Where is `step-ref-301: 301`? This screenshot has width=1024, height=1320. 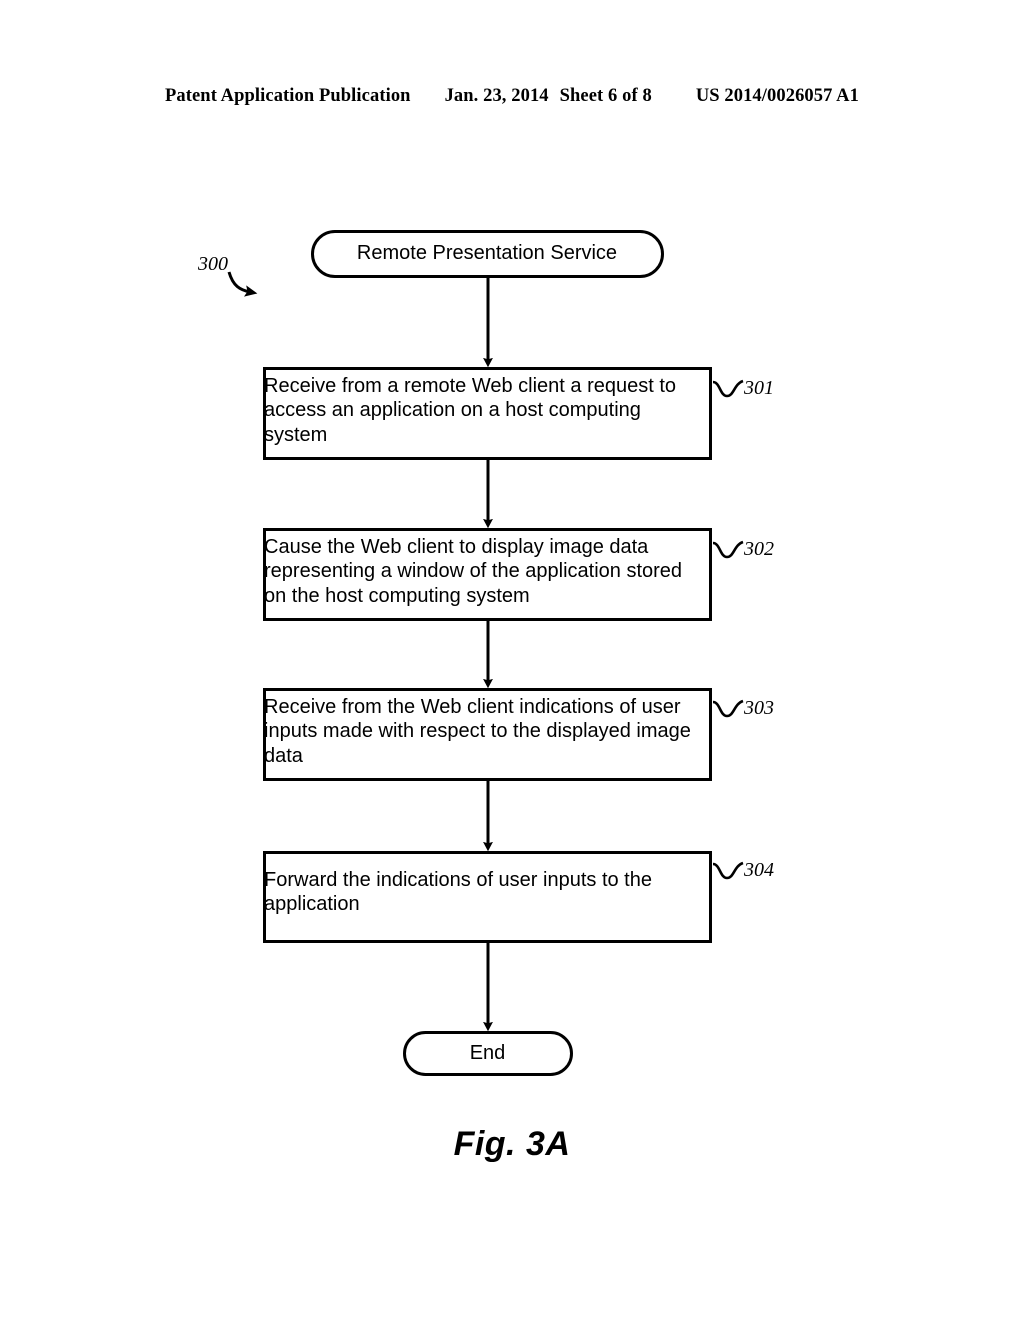
step-ref-301: 301 is located at coordinates (759, 388).